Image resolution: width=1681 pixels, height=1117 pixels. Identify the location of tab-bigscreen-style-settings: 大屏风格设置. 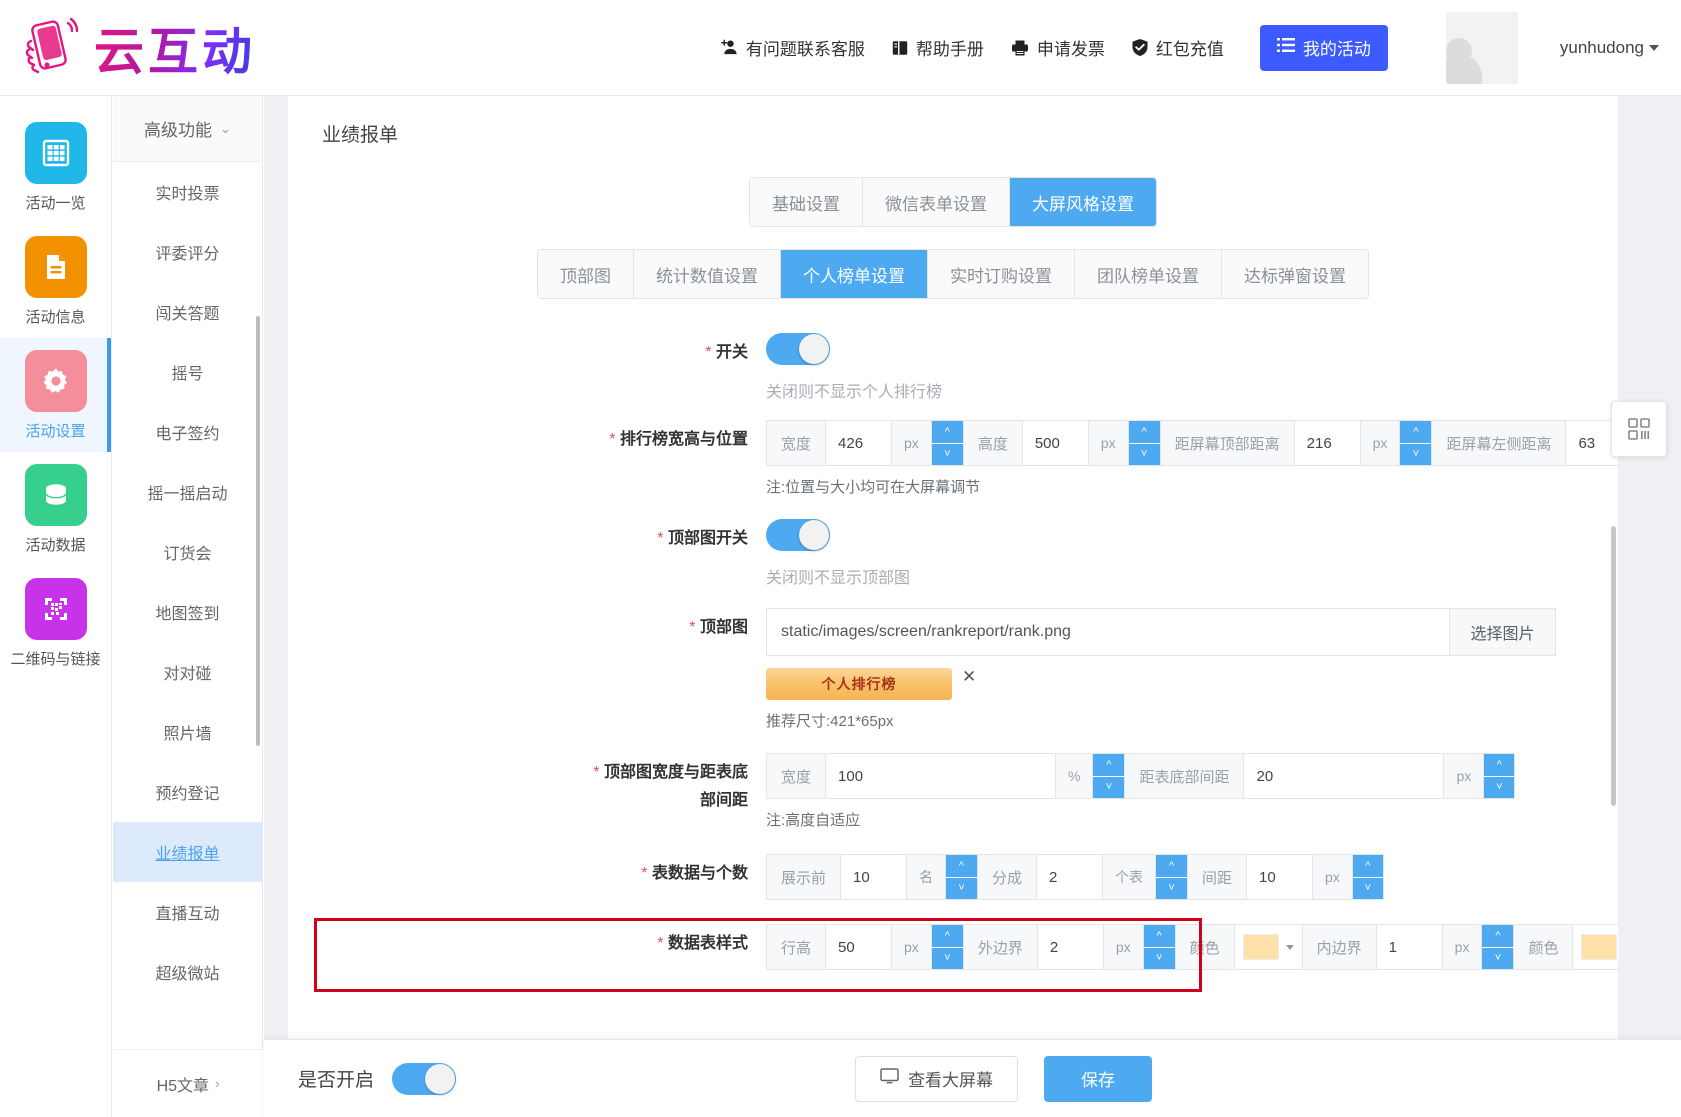
(1083, 202).